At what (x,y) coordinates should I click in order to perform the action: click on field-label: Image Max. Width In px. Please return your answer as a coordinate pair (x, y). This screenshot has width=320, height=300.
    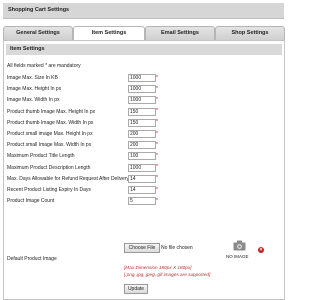
    Looking at the image, I should click on (33, 100).